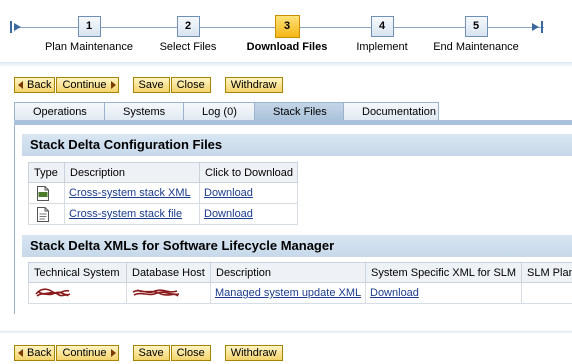 Image resolution: width=572 pixels, height=364 pixels. I want to click on table-row: Managed system update XML Download, so click(300, 293).